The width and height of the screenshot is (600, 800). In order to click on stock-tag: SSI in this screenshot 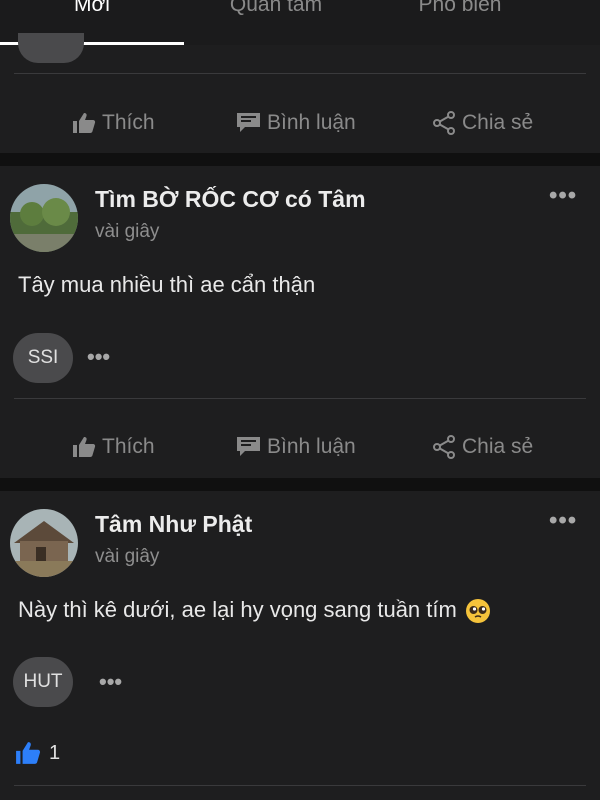, I will do `click(43, 358)`.